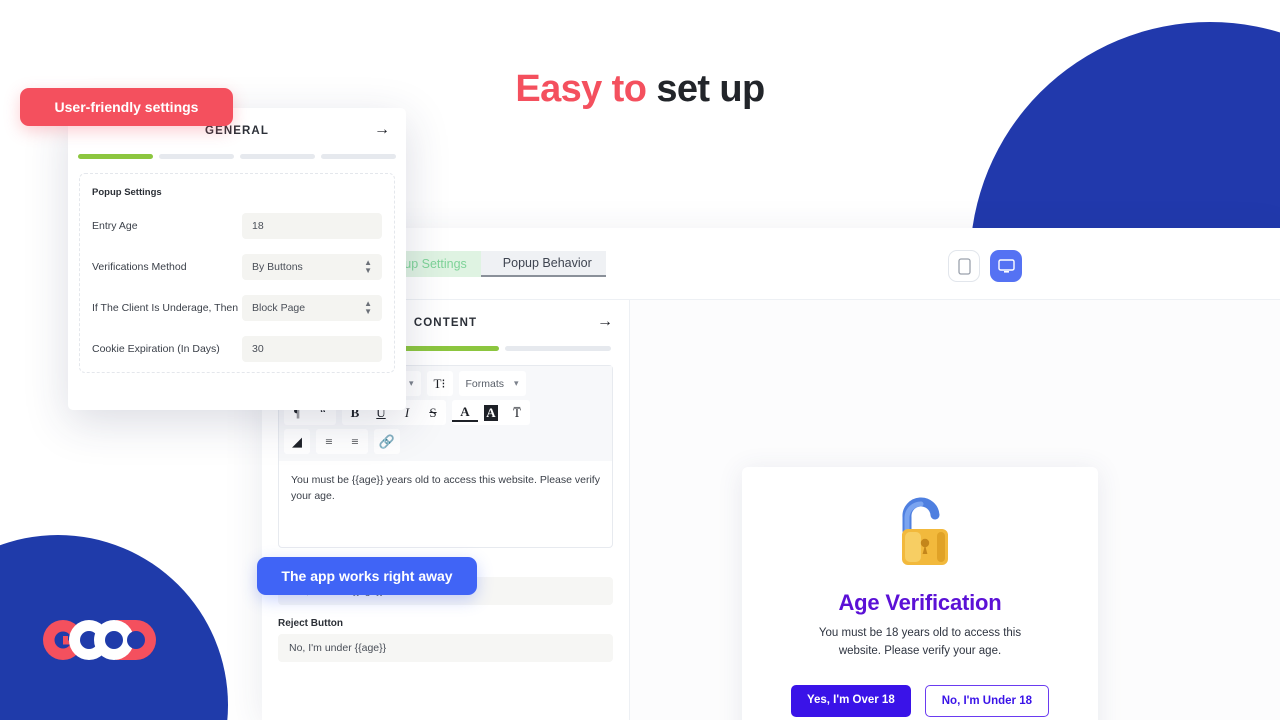 Image resolution: width=1280 pixels, height=720 pixels. What do you see at coordinates (547, 262) in the screenshot?
I see `tab-popup-behavior-label: Popup Behavior` at bounding box center [547, 262].